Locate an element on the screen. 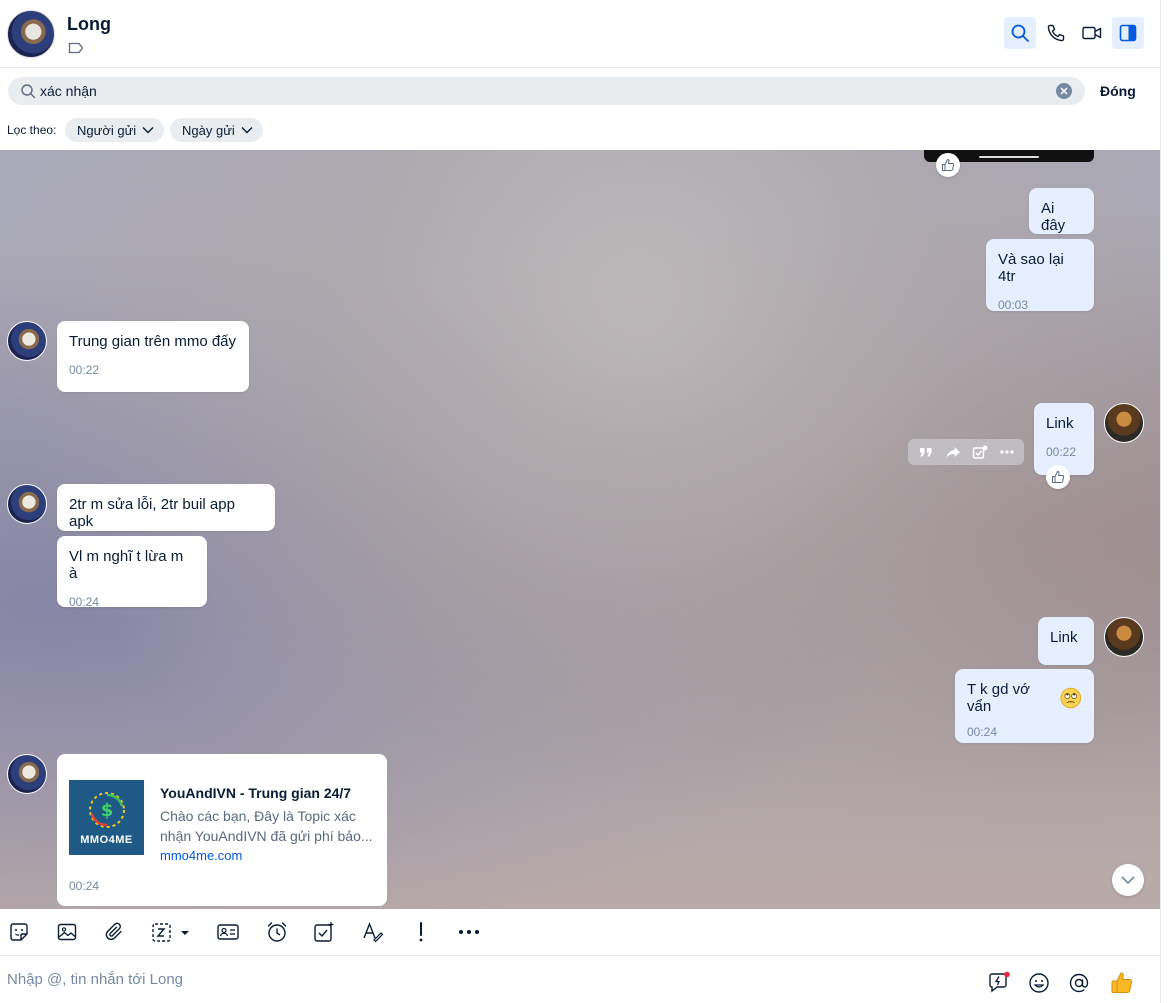 The height and width of the screenshot is (1003, 1173). filter-date-label: Ngày gửi is located at coordinates (208, 130).